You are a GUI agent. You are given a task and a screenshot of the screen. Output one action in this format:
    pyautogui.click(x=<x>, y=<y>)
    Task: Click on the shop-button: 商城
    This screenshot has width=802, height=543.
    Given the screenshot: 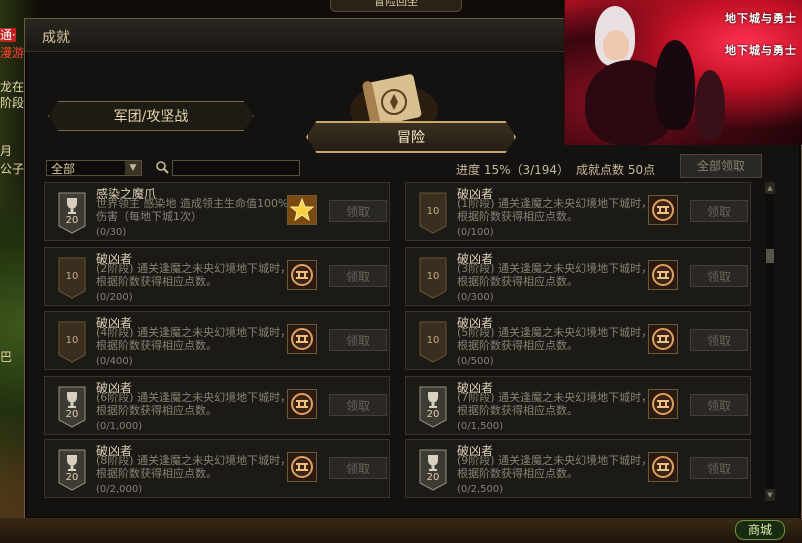 What is the action you would take?
    pyautogui.click(x=760, y=530)
    